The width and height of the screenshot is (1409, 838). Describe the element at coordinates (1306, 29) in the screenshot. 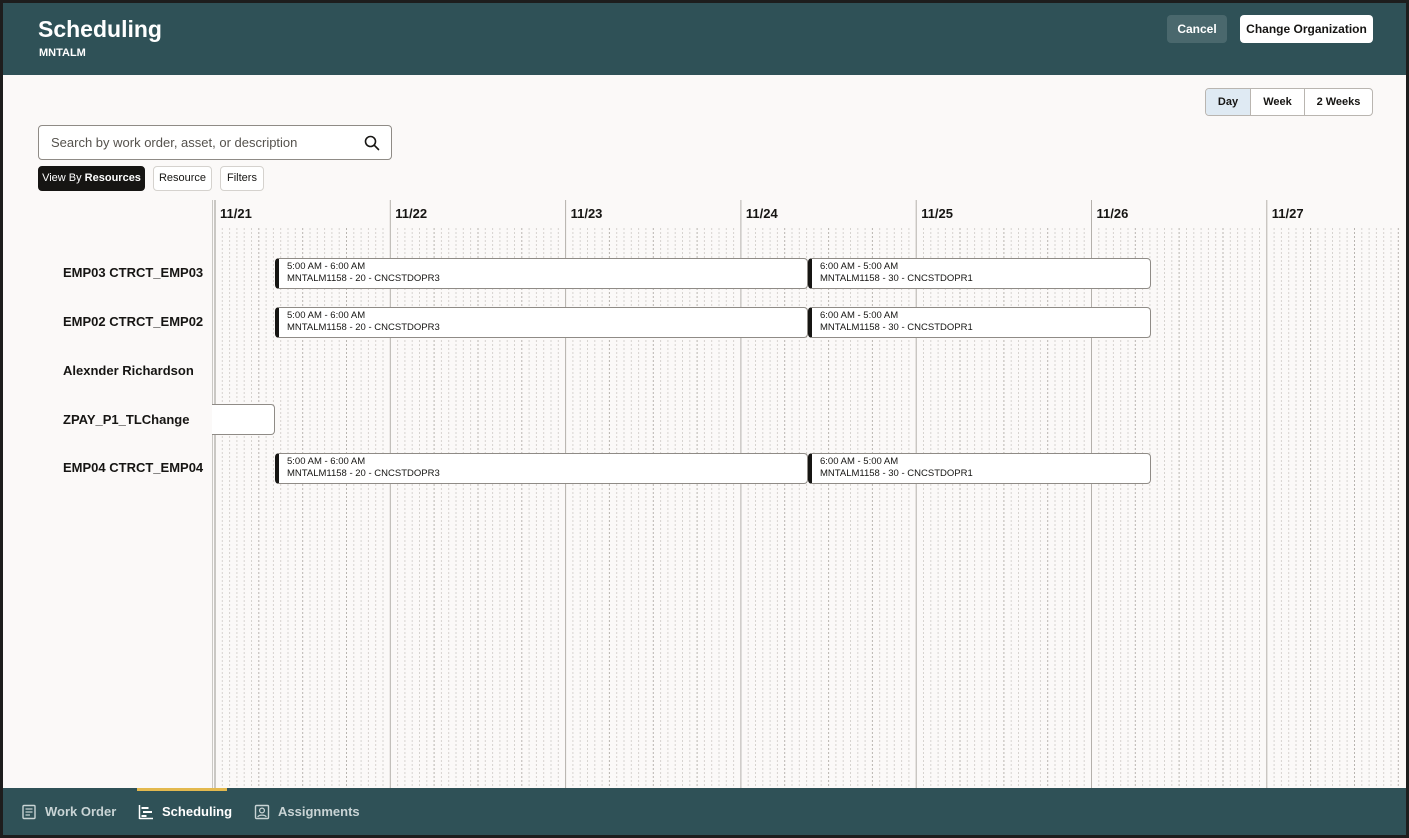

I see `change-organization-button: Change Organization` at that location.